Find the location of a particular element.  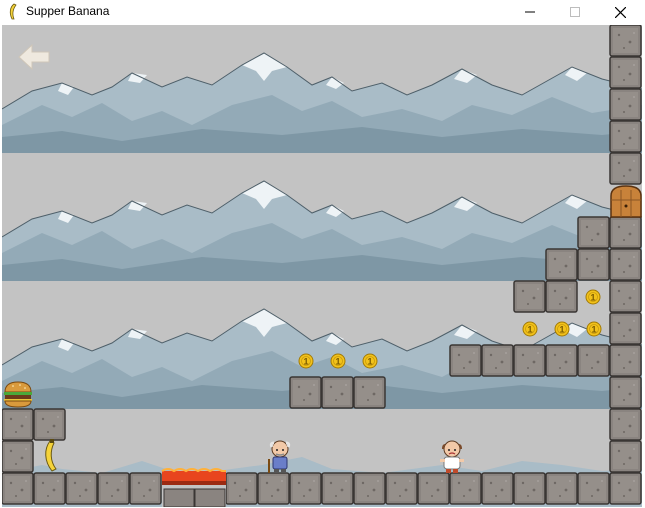

close-icon is located at coordinates (620, 12).